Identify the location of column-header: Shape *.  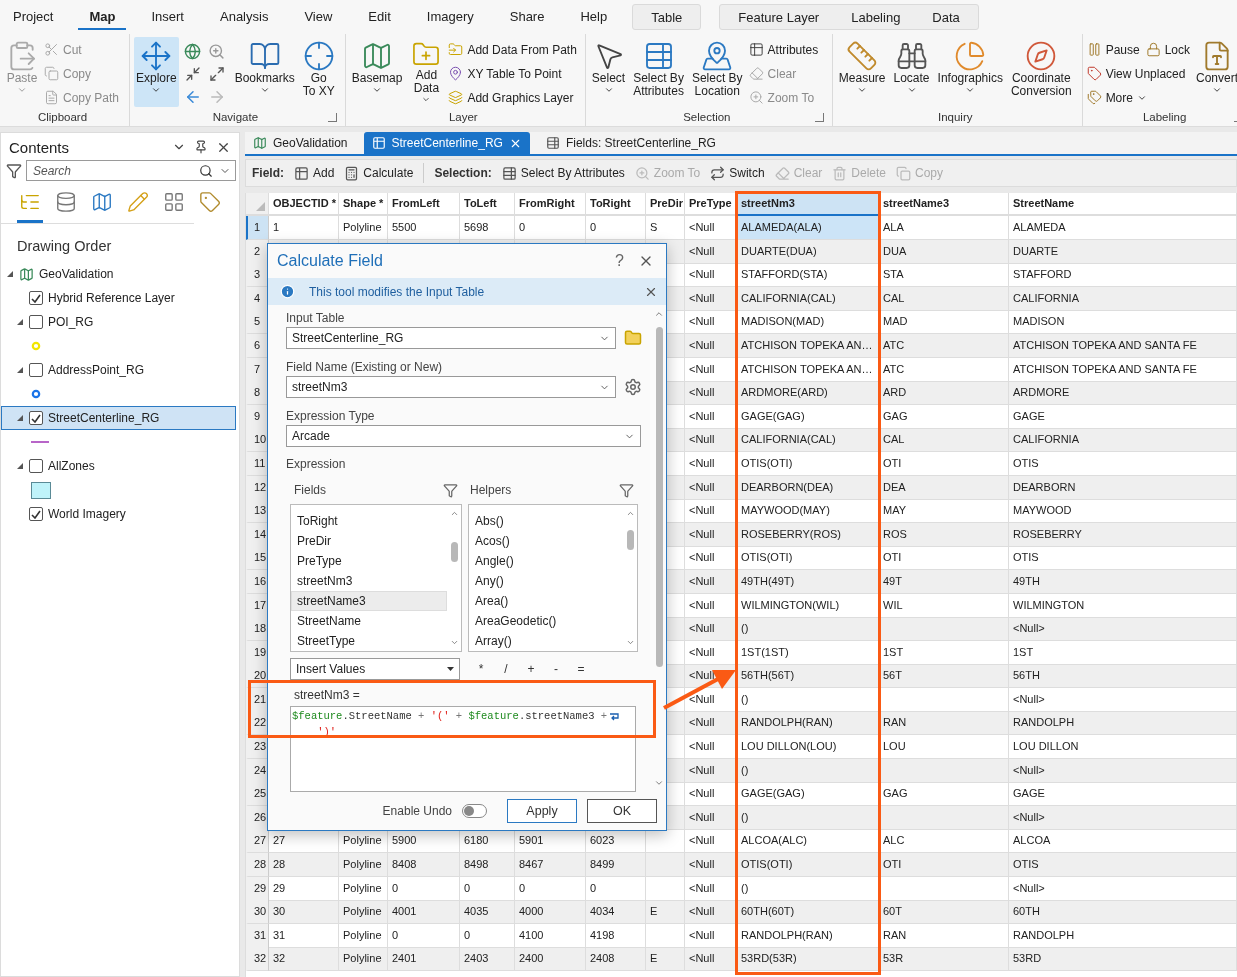
(363, 204).